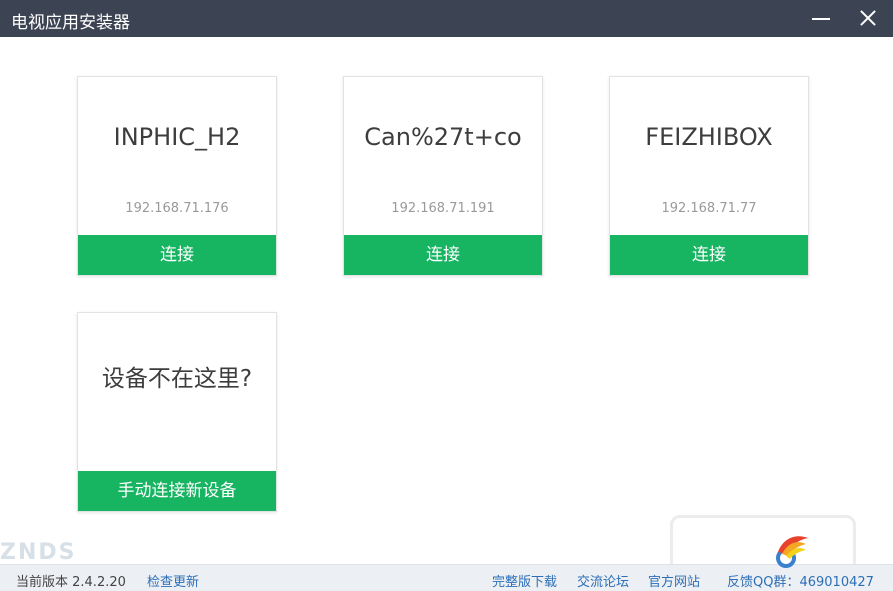  Describe the element at coordinates (177, 208) in the screenshot. I see `device-ip: 192.168.71.176` at that location.